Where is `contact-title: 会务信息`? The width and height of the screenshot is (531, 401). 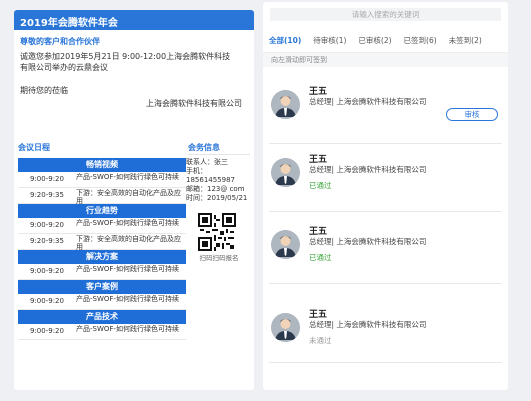 contact-title: 会务信息 is located at coordinates (204, 147).